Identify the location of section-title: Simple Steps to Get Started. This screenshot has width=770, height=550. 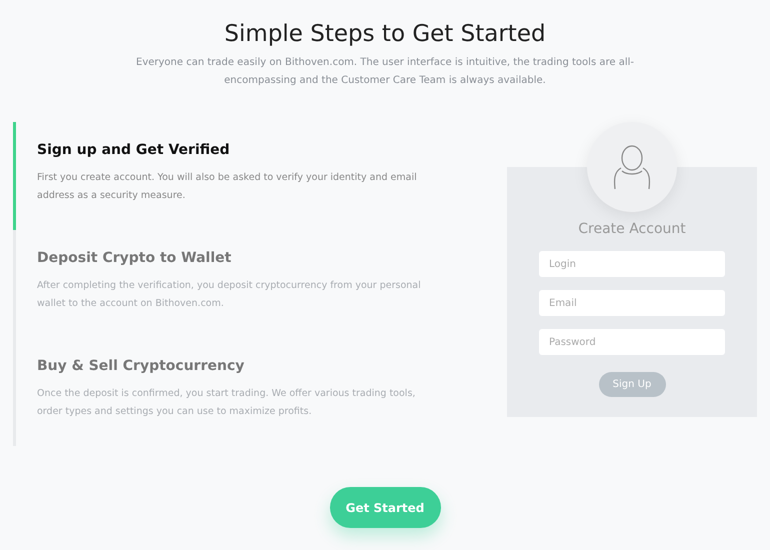
(385, 34).